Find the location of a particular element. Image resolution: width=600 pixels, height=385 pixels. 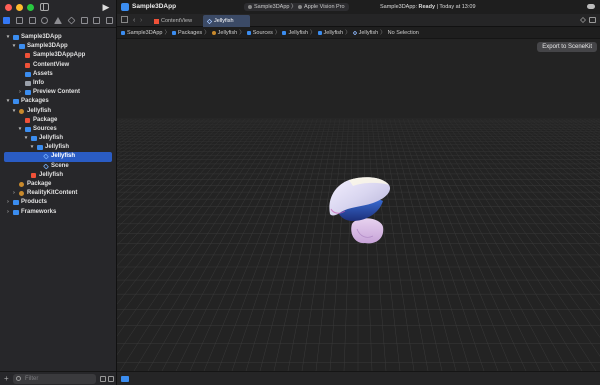

scene-cube-icon is located at coordinates (209, 21).